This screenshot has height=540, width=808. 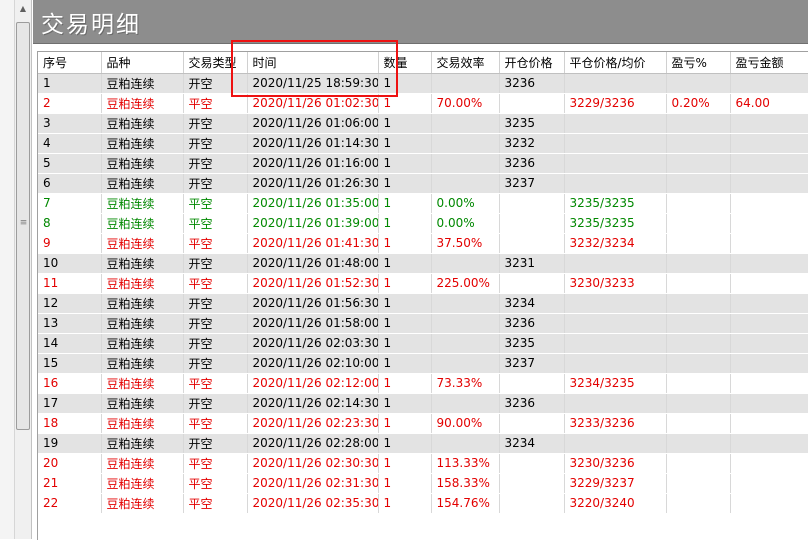 What do you see at coordinates (70, 183) in the screenshot?
I see `table-cell: 6` at bounding box center [70, 183].